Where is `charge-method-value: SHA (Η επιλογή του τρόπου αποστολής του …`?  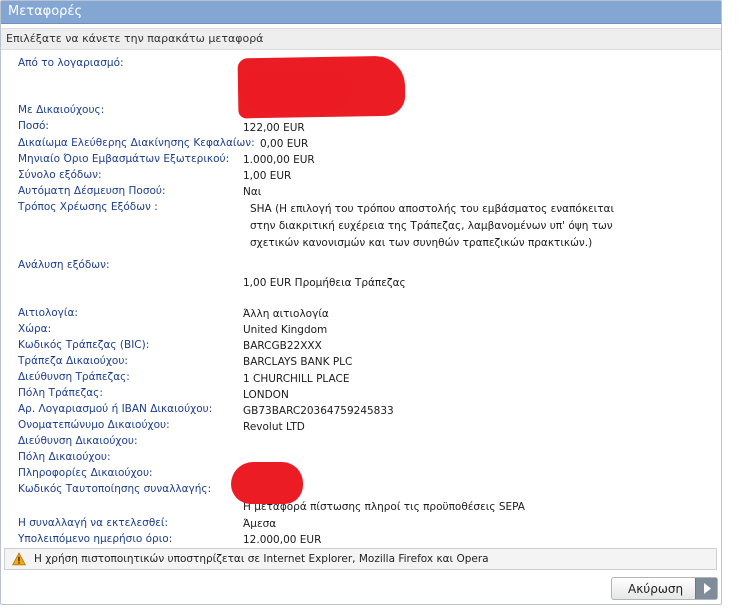
charge-method-value: SHA (Η επιλογή του τρόπου αποστολής του … is located at coordinates (432, 226).